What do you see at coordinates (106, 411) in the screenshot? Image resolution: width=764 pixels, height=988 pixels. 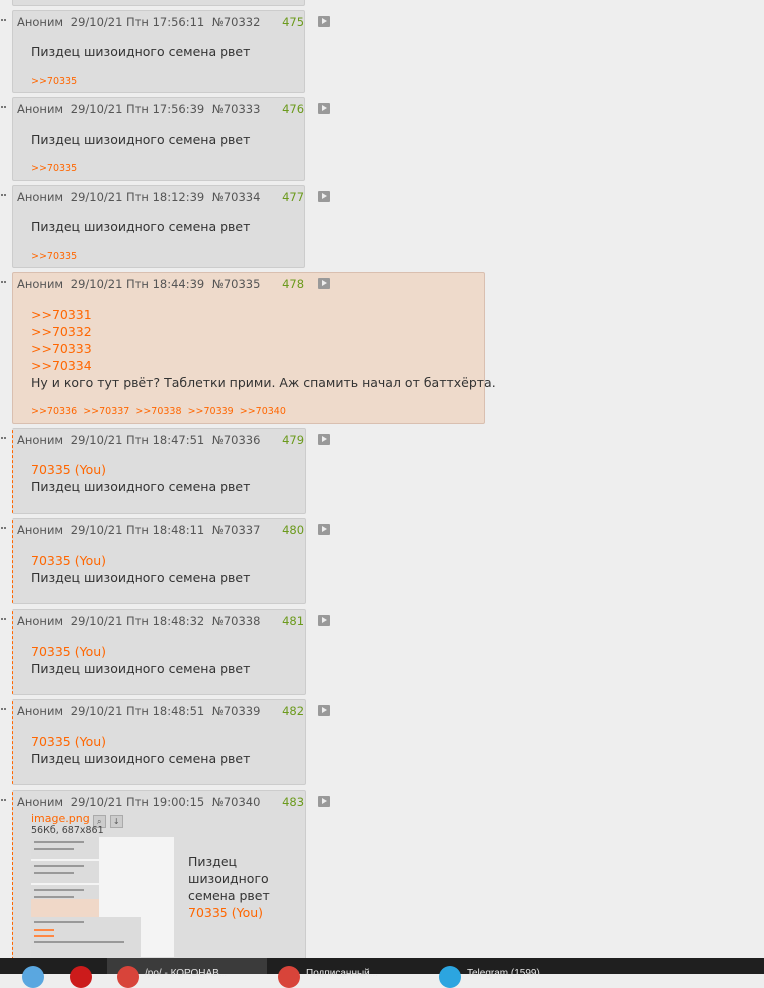 I see `backlink: >>70337` at bounding box center [106, 411].